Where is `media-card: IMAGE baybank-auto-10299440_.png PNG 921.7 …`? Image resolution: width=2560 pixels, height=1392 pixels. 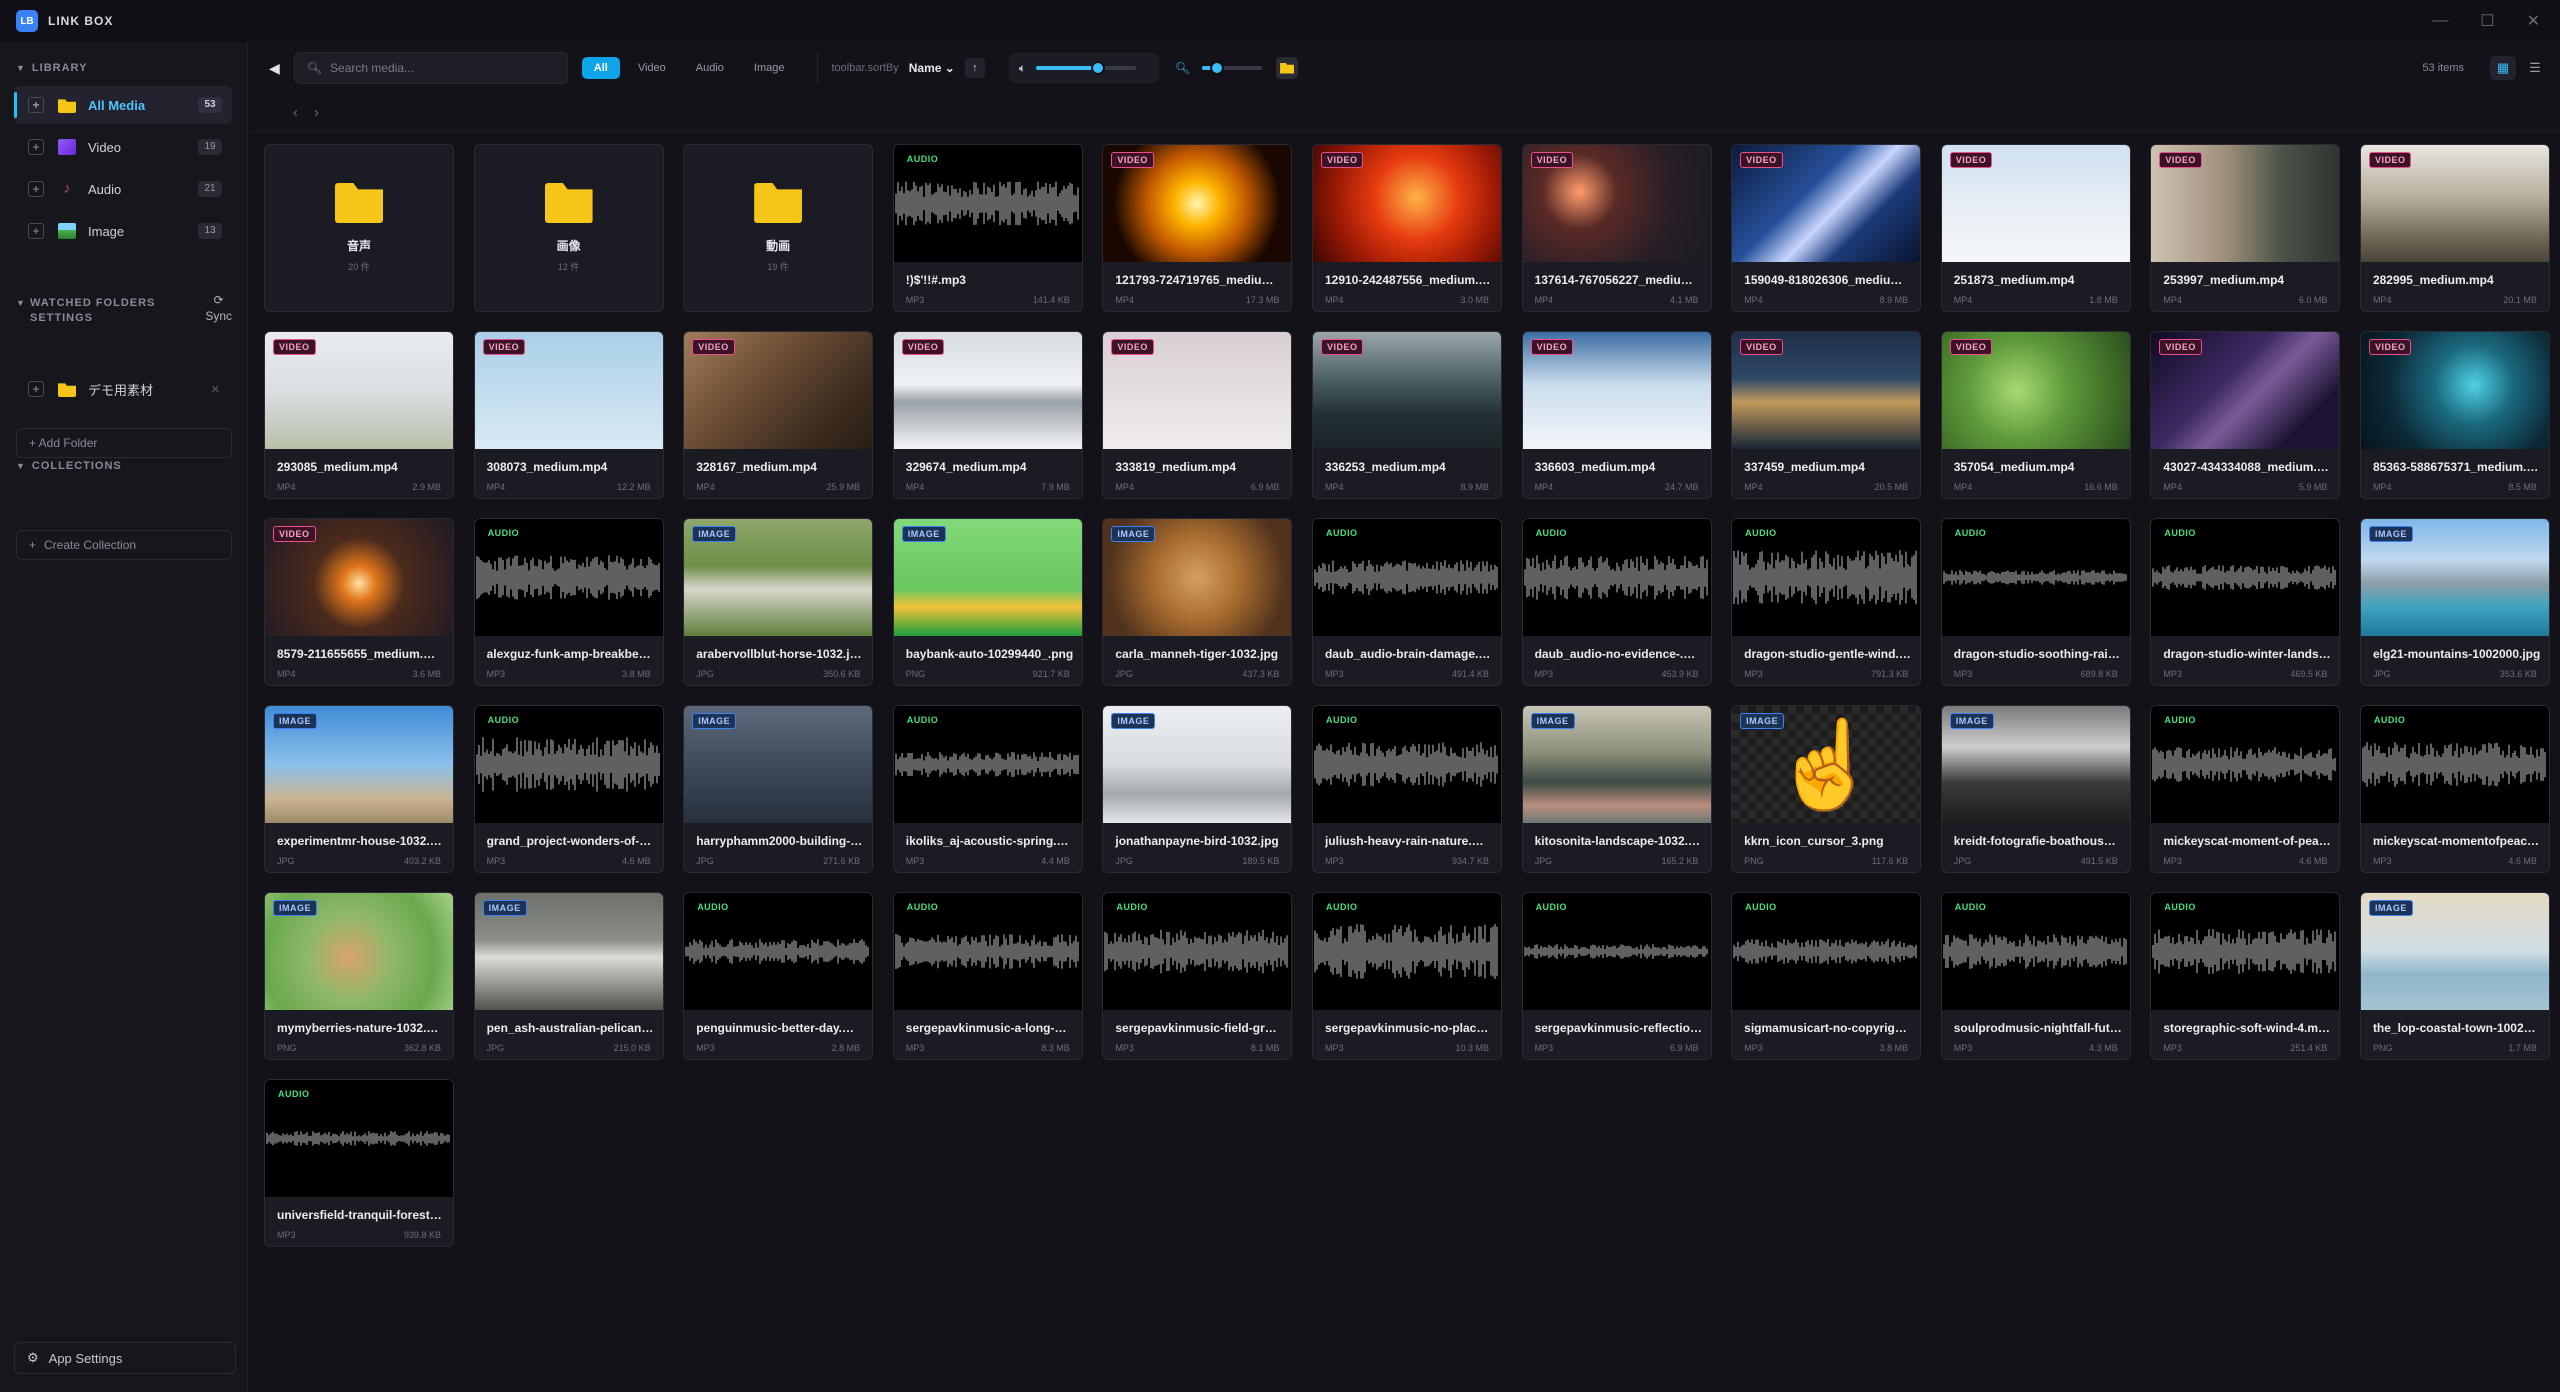 media-card: IMAGE baybank-auto-10299440_.png PNG 921.7 … is located at coordinates (987, 602).